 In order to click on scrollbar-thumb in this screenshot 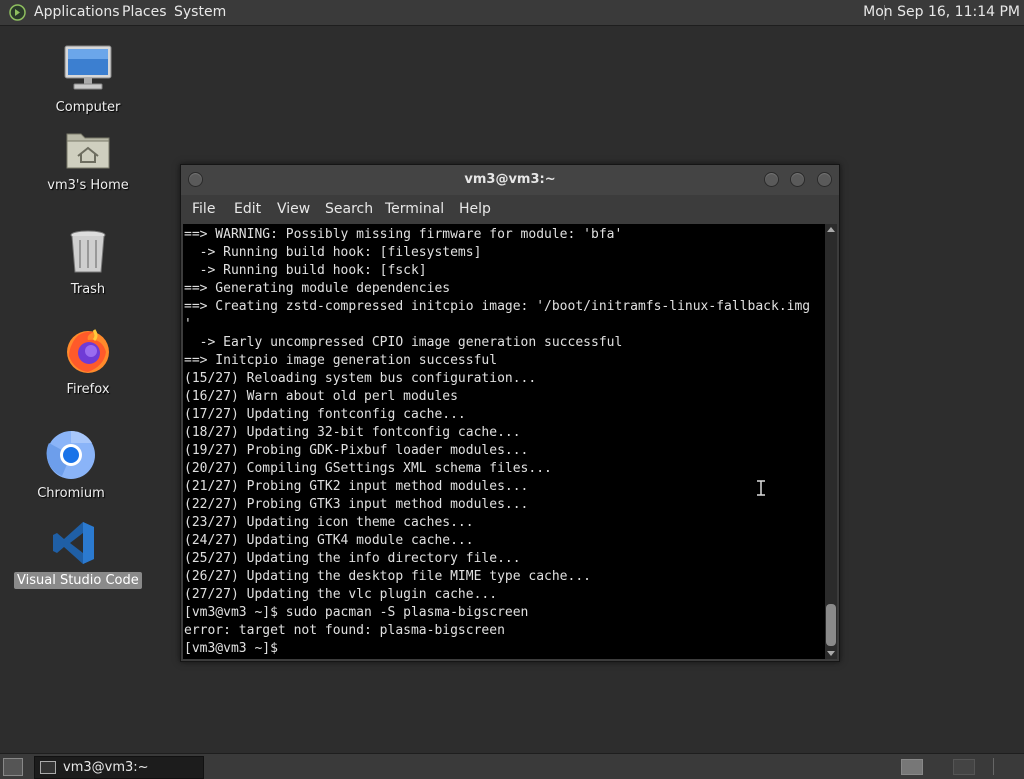, I will do `click(831, 625)`.